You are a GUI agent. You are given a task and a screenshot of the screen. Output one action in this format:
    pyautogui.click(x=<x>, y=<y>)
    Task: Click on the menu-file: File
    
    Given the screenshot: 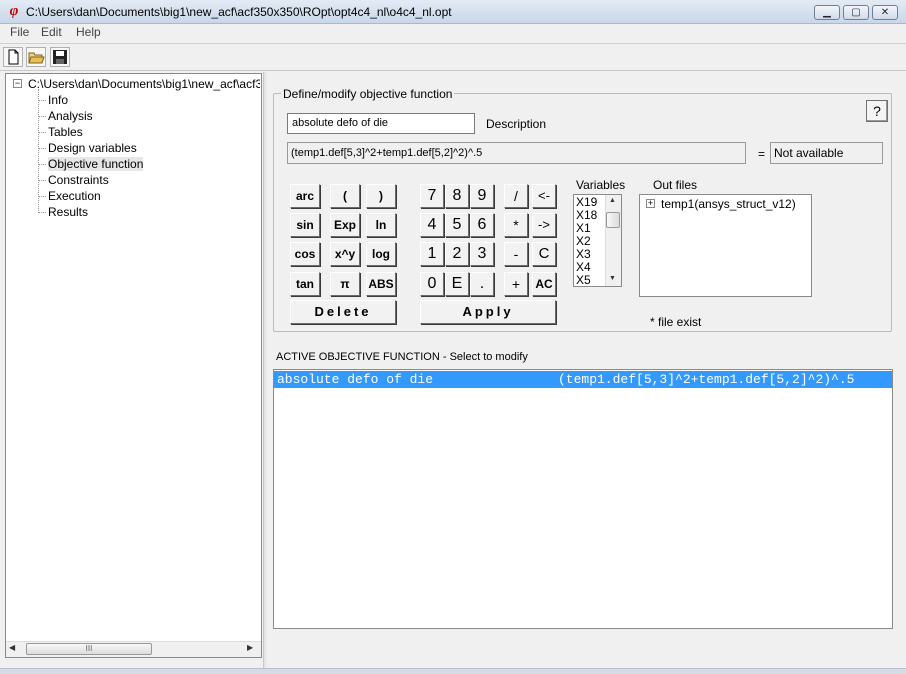 What is the action you would take?
    pyautogui.click(x=19, y=32)
    